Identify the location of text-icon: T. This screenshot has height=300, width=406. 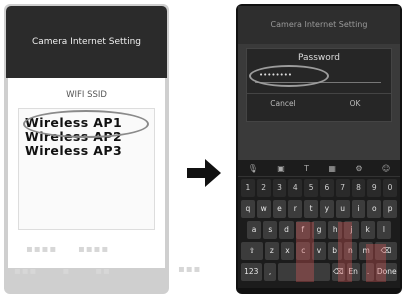
(306, 168).